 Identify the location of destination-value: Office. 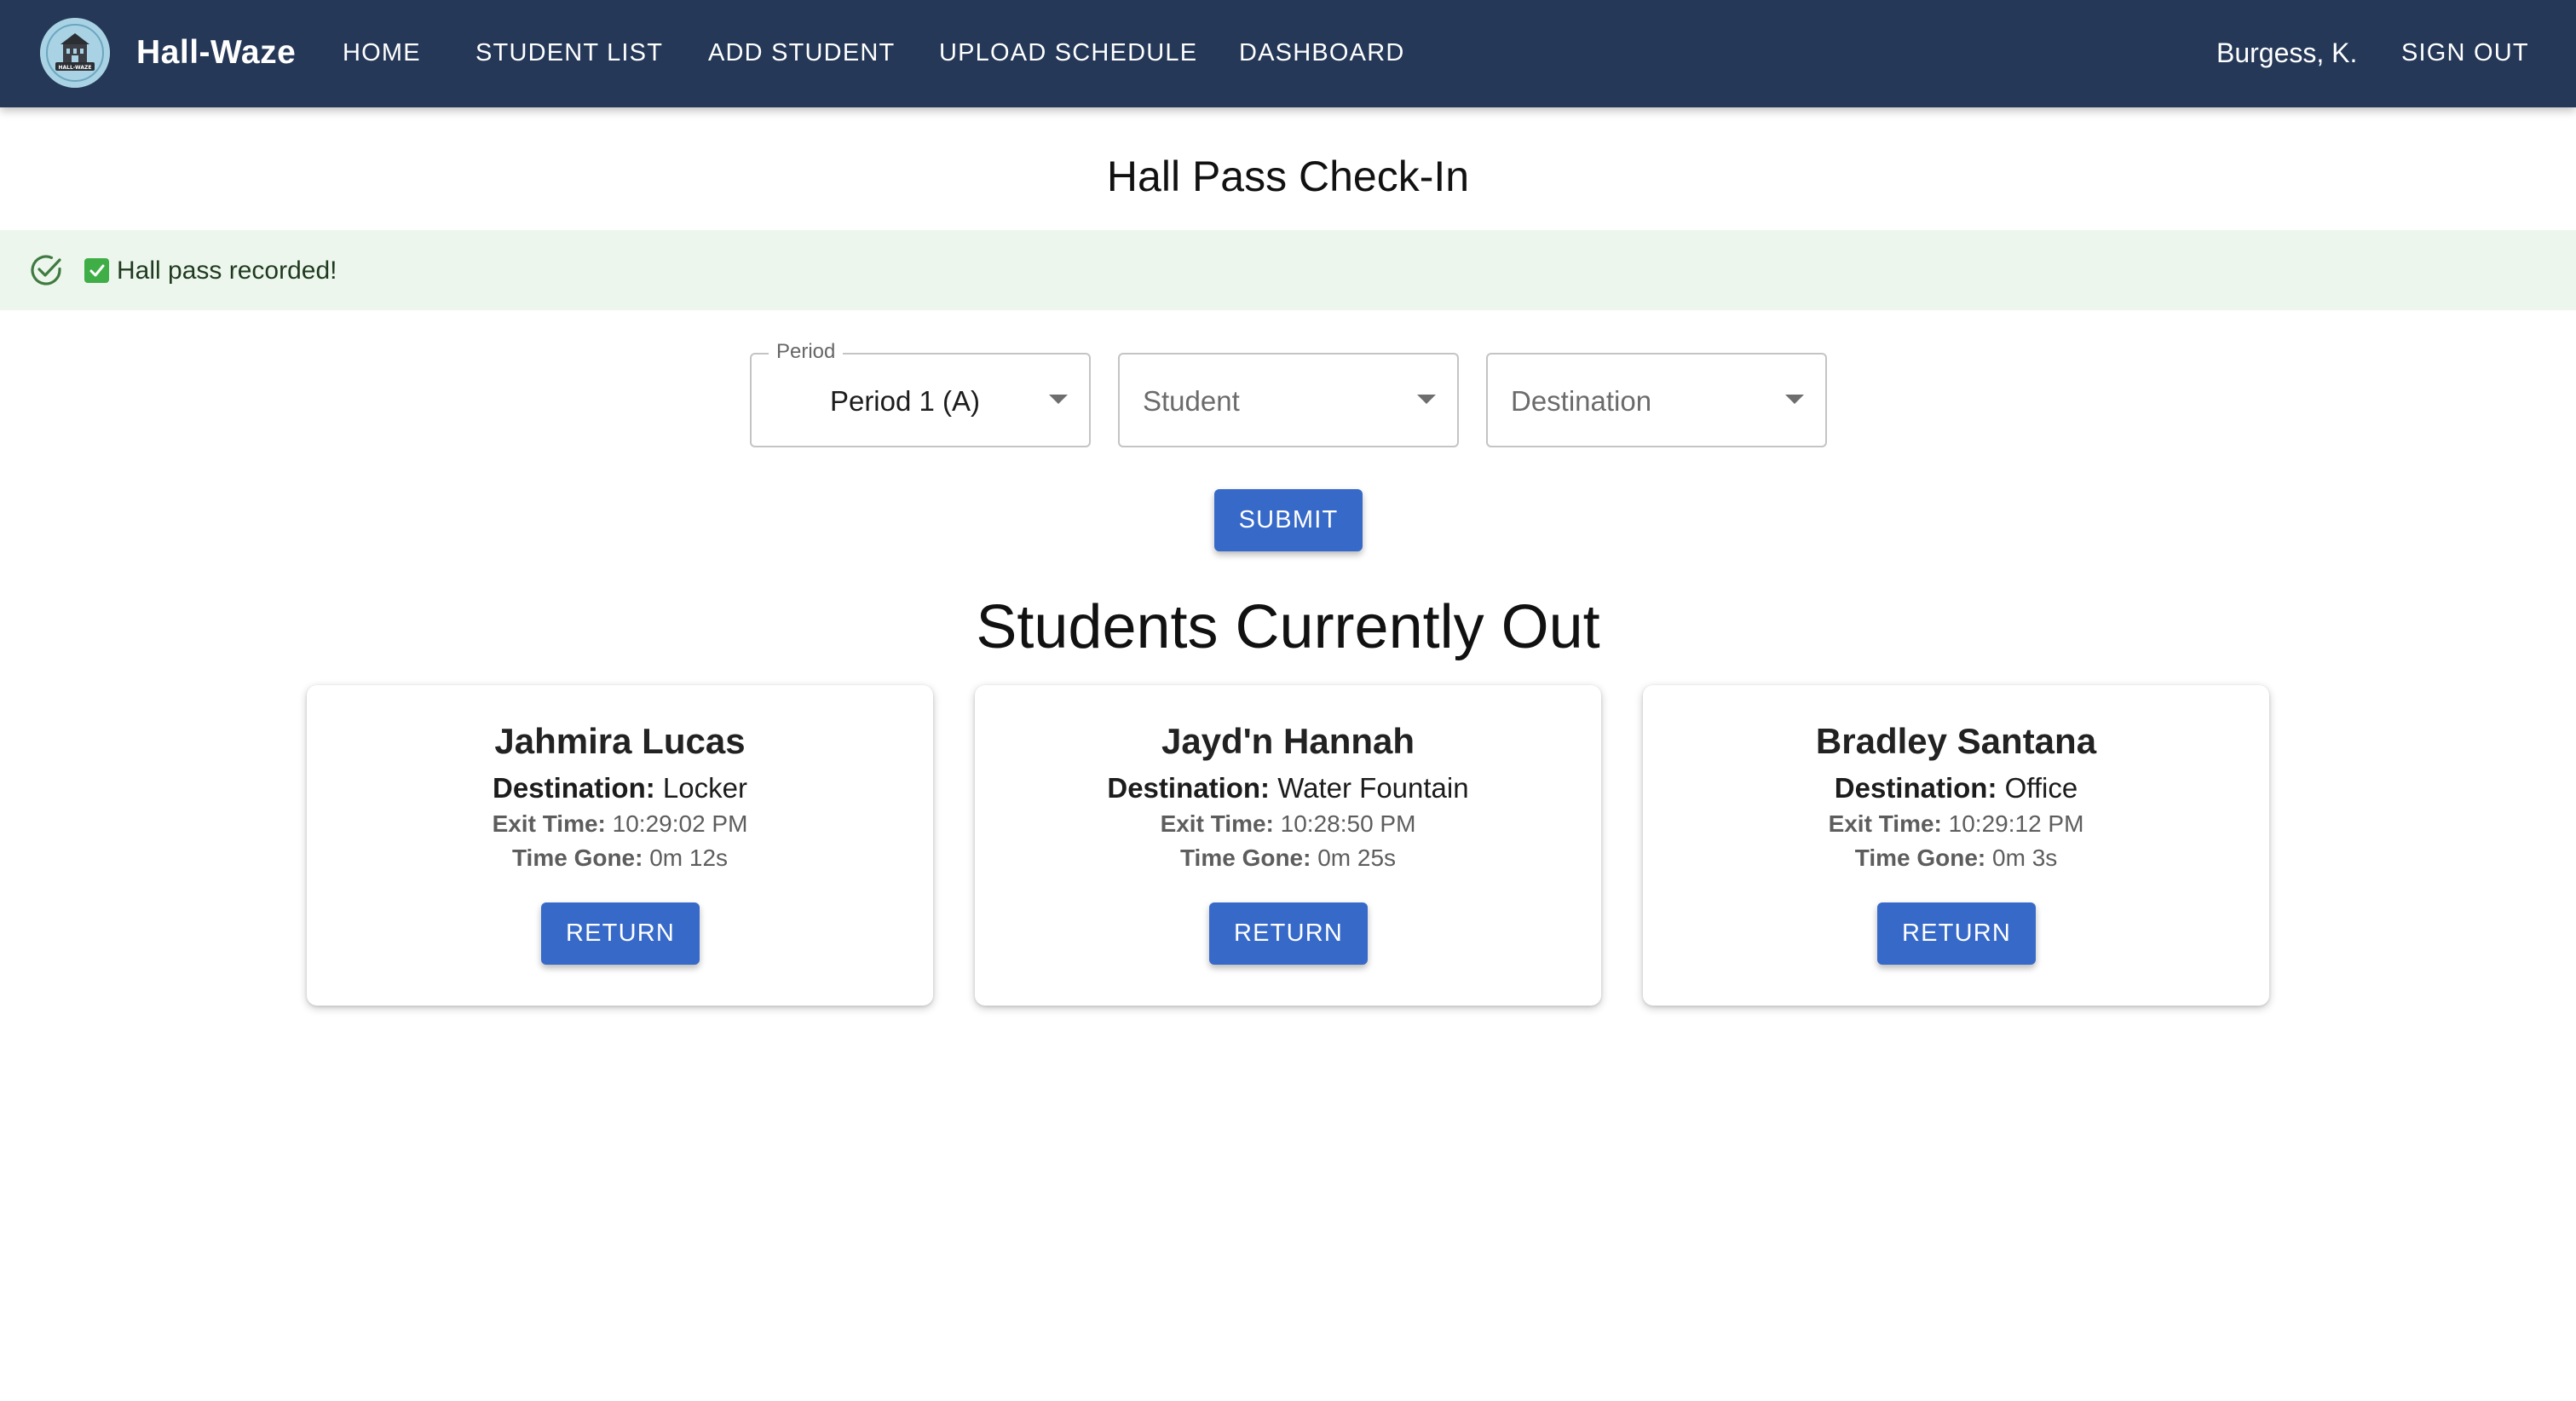
(2041, 788).